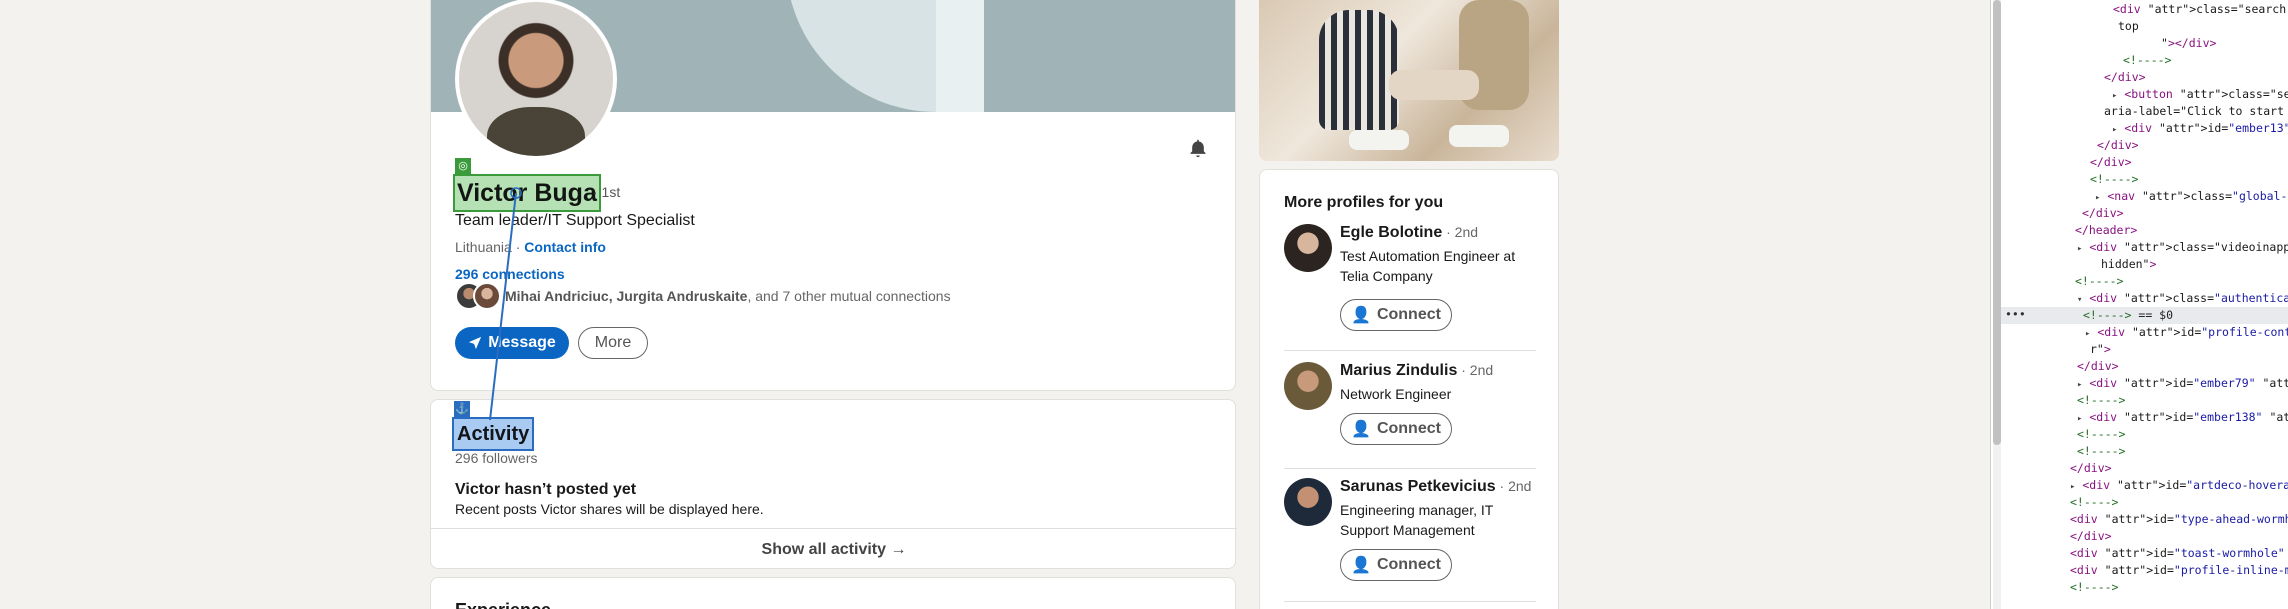  Describe the element at coordinates (833, 593) in the screenshot. I see `experience-card: Experience` at that location.